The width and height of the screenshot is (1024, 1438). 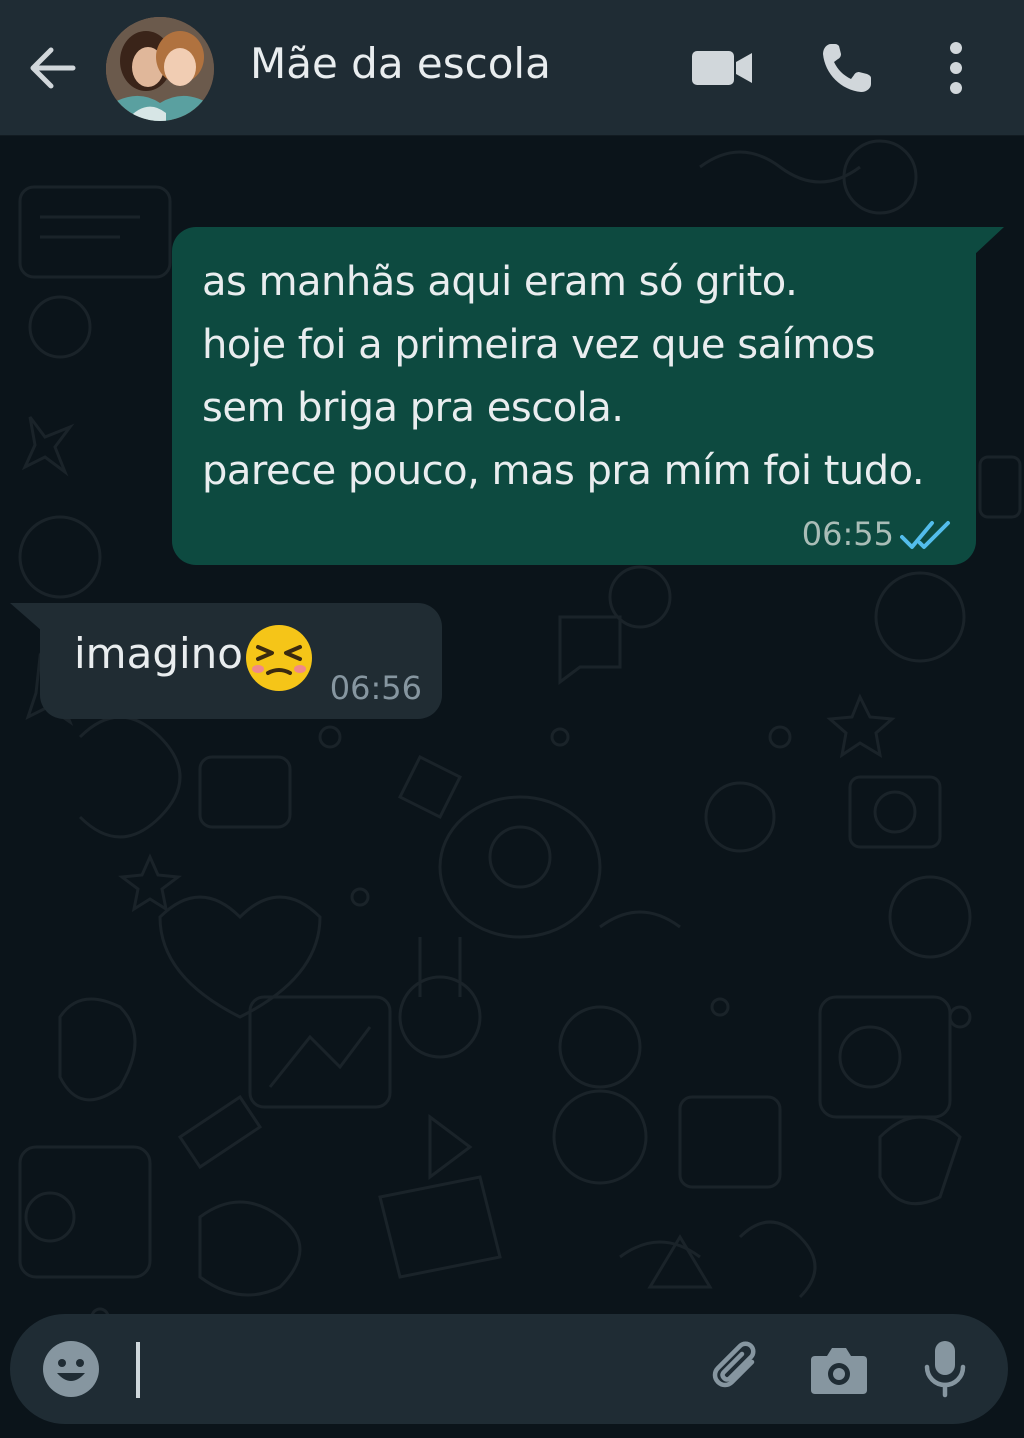 What do you see at coordinates (375, 688) in the screenshot?
I see `message-timestamp: 06:56` at bounding box center [375, 688].